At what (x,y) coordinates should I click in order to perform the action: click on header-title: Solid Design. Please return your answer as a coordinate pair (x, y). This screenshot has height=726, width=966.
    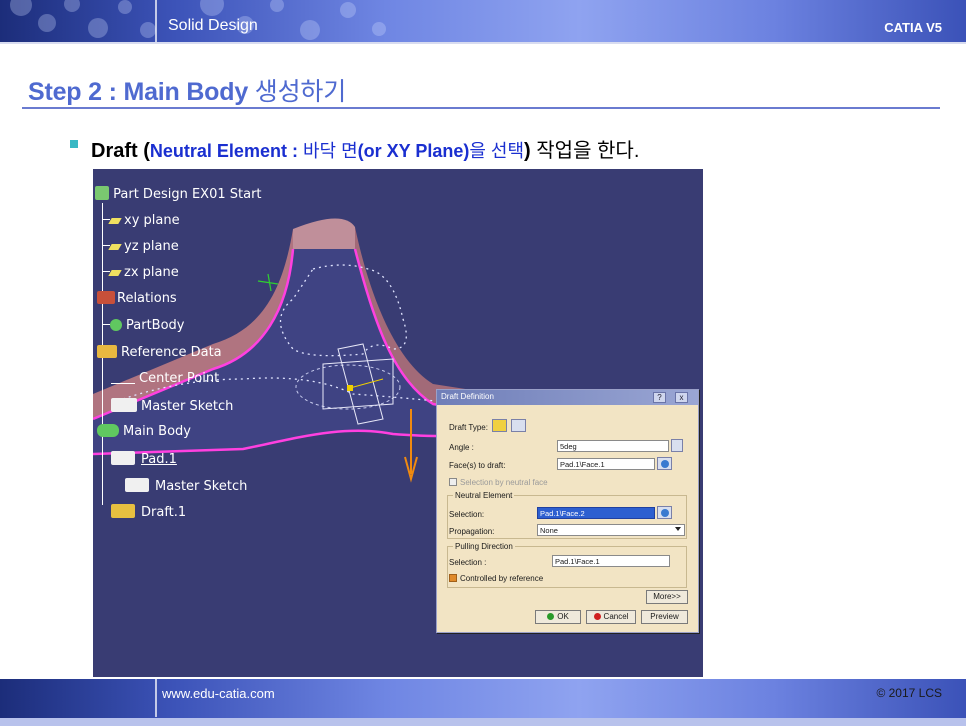
    Looking at the image, I should click on (213, 25).